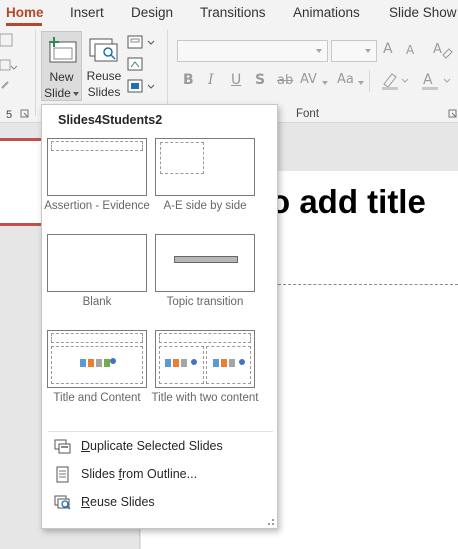  Describe the element at coordinates (345, 79) in the screenshot. I see `change-case-button: Aa` at that location.